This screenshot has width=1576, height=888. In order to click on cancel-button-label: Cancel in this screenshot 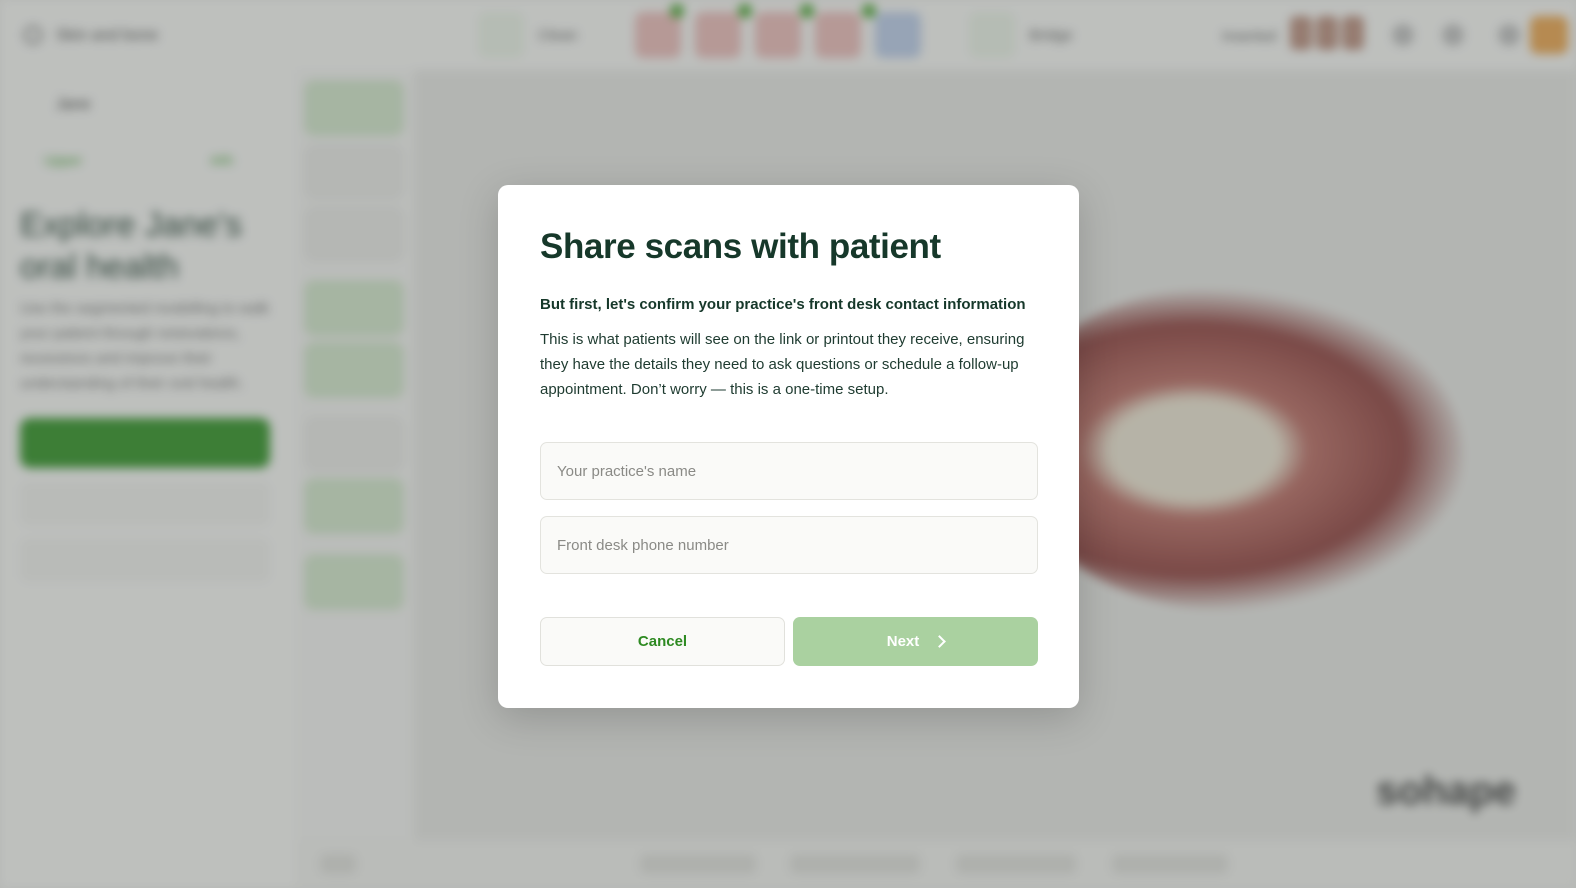, I will do `click(662, 641)`.